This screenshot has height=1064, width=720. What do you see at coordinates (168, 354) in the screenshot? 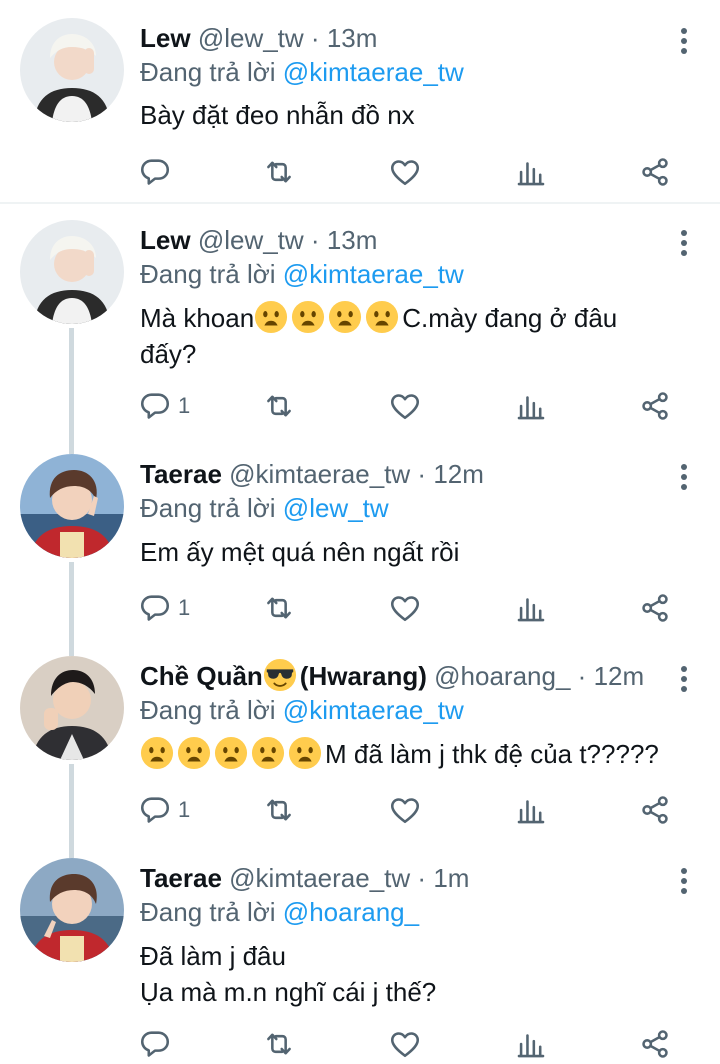
I see `tweet-text-line: đấy?` at bounding box center [168, 354].